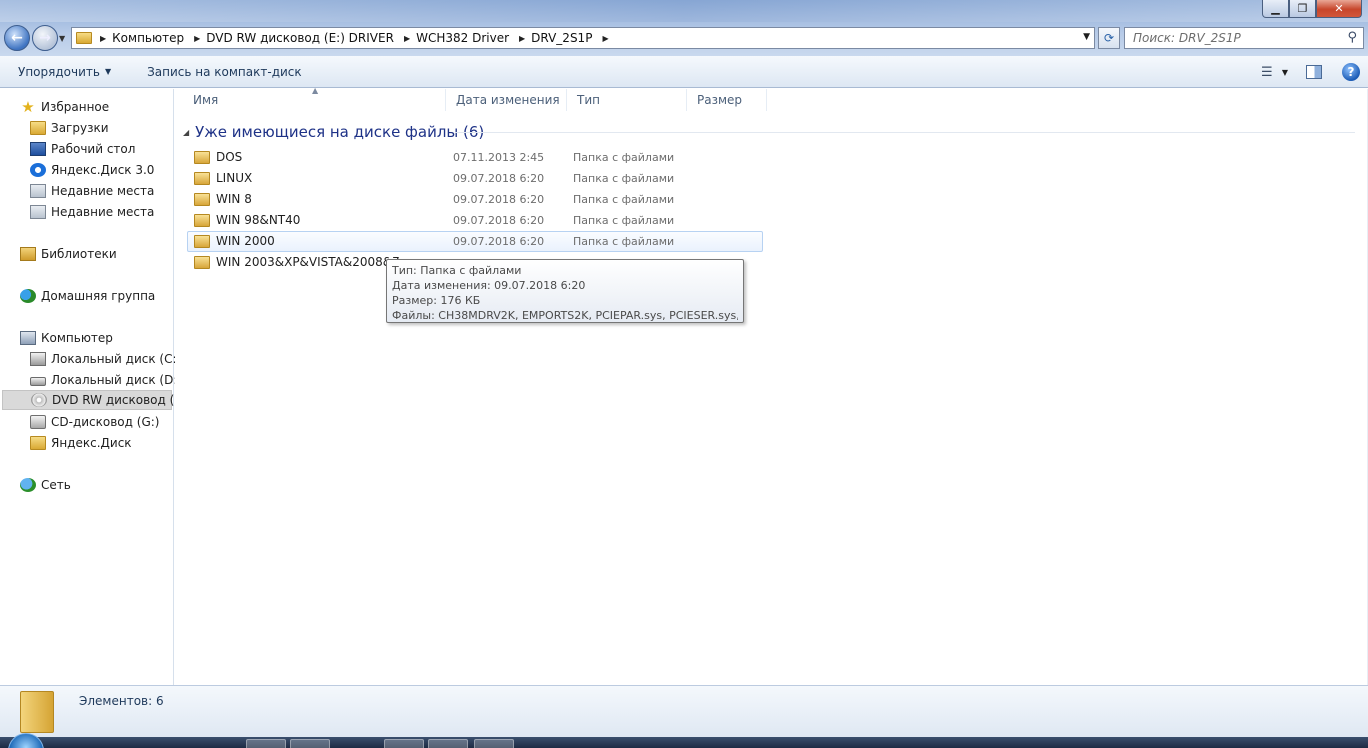 The width and height of the screenshot is (1368, 748). Describe the element at coordinates (38, 212) in the screenshot. I see `recent-places-icon` at that location.